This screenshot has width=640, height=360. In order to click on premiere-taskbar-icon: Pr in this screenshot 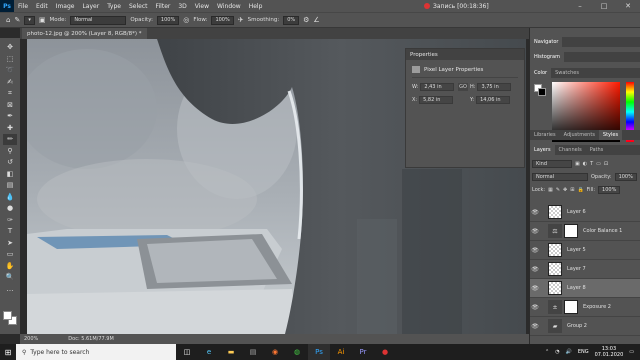, I will do `click(363, 352)`.